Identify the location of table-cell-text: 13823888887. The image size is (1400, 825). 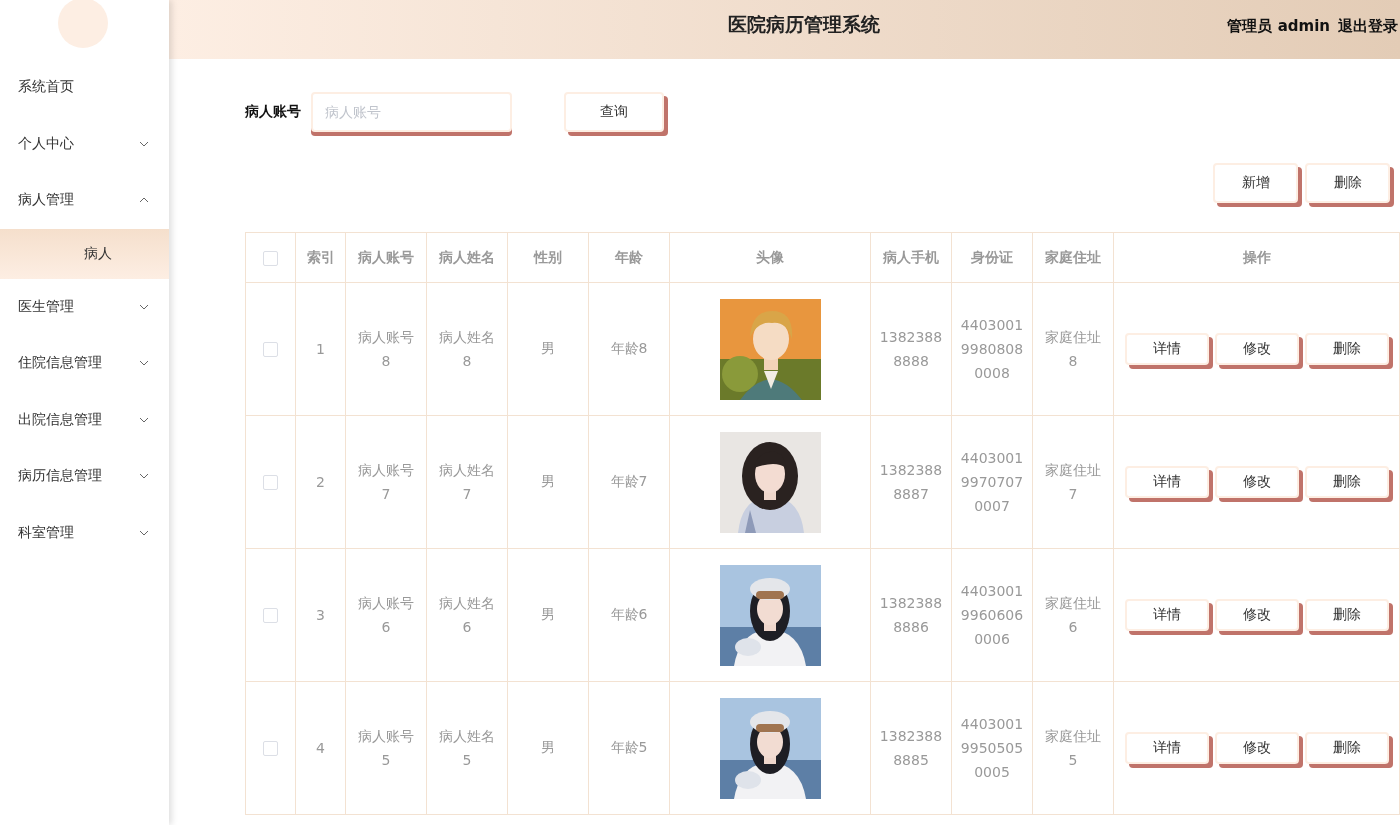
(911, 482).